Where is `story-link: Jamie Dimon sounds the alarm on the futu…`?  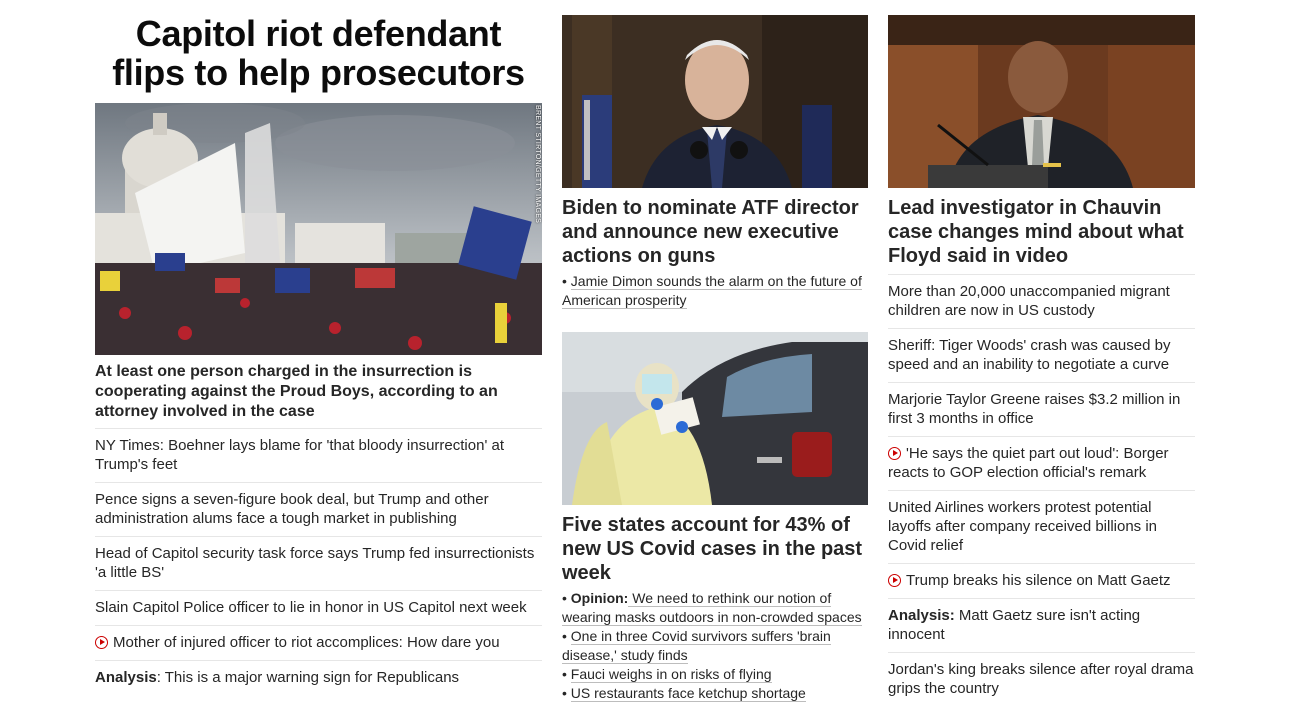
story-link: Jamie Dimon sounds the alarm on the futu… is located at coordinates (712, 291).